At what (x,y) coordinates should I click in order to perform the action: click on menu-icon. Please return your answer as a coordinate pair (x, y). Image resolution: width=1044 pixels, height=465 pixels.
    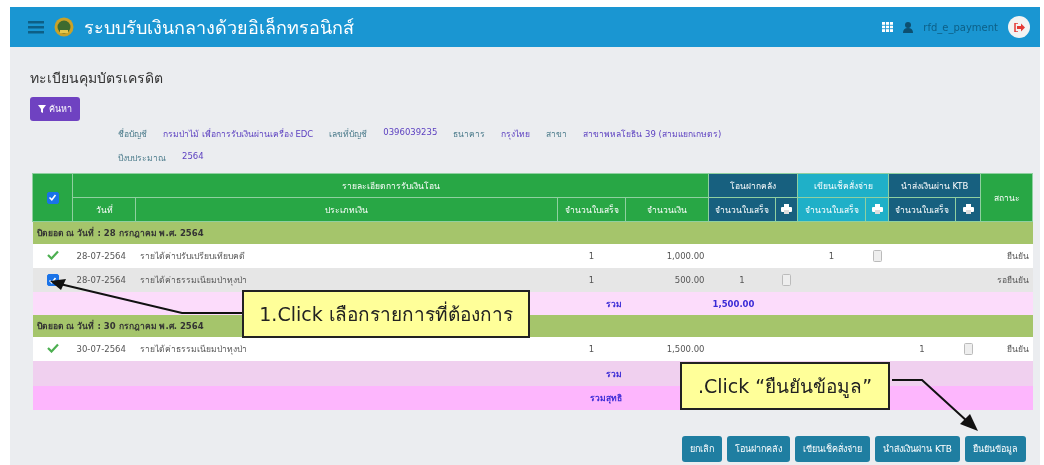
    Looking at the image, I should click on (36, 27).